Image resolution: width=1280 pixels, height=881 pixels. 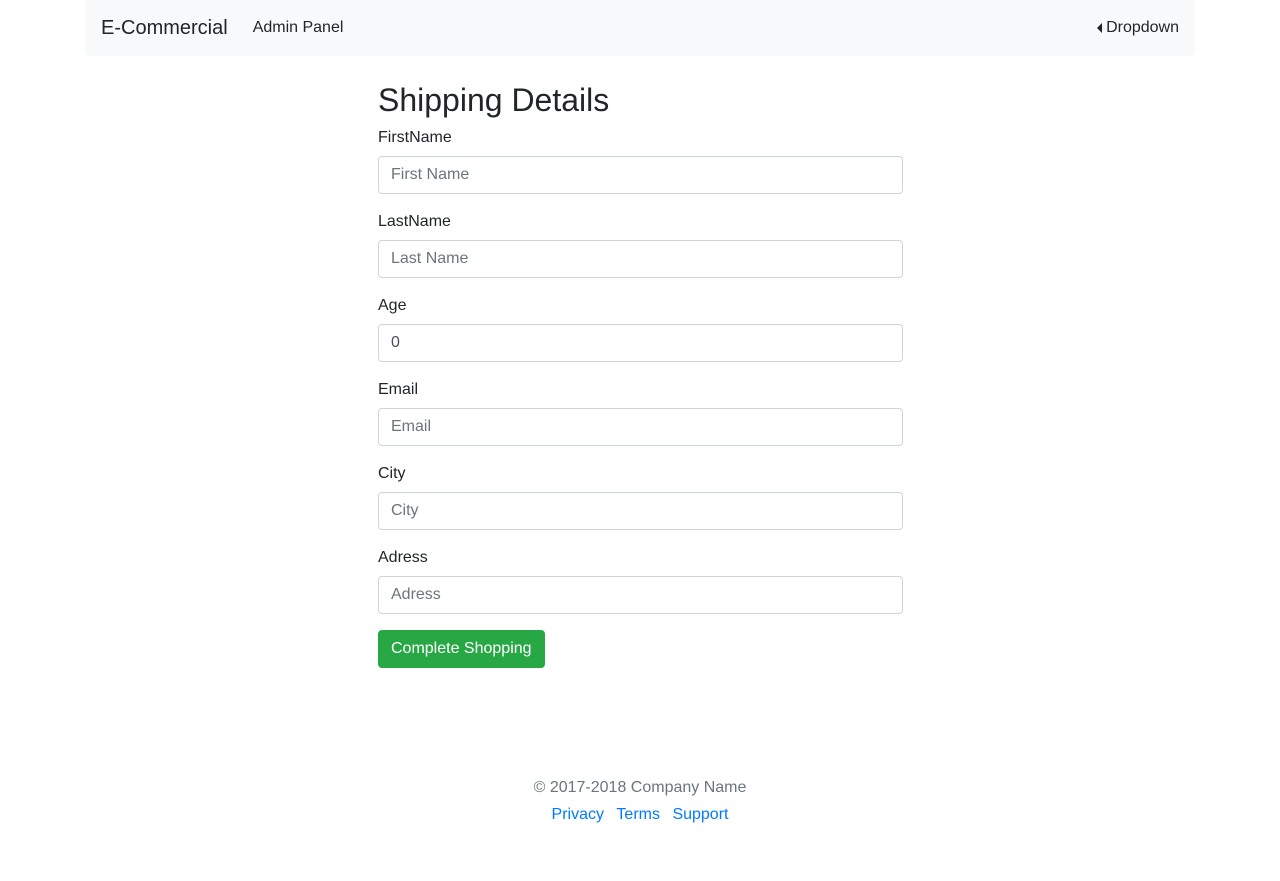 I want to click on dropdown-toggle: Dropdown, so click(x=1138, y=28).